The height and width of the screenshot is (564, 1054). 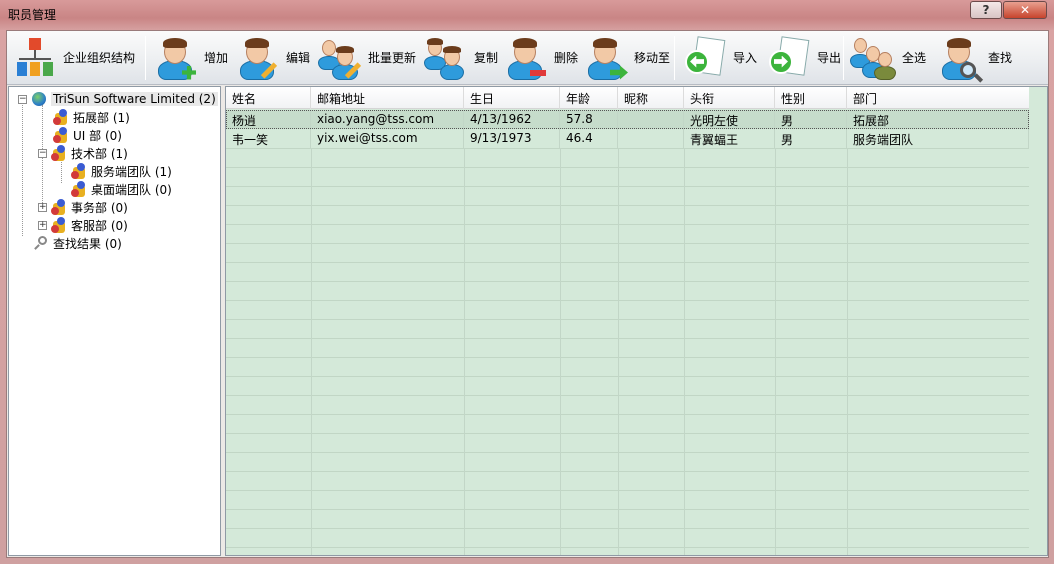 I want to click on tree-node-dept: + 客服部 (0), so click(x=83, y=225).